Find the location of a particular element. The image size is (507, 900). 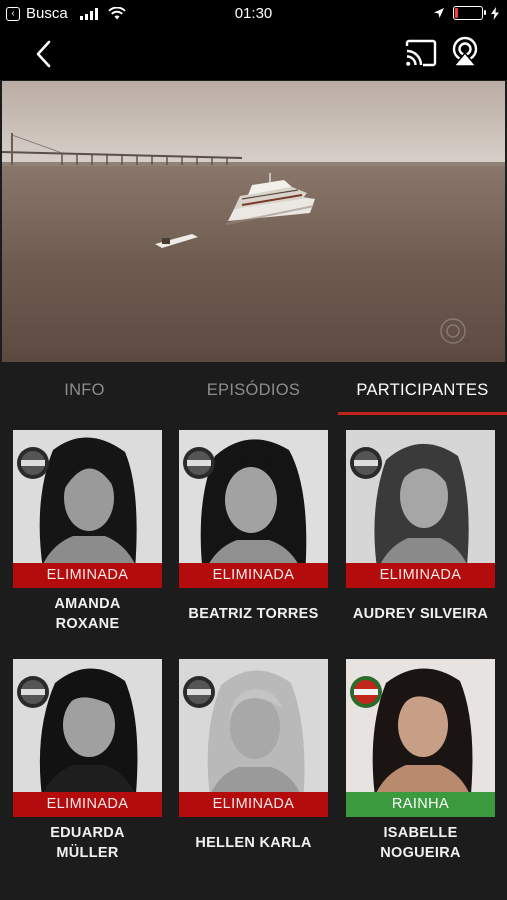

status-time: 01:30 is located at coordinates (253, 13).